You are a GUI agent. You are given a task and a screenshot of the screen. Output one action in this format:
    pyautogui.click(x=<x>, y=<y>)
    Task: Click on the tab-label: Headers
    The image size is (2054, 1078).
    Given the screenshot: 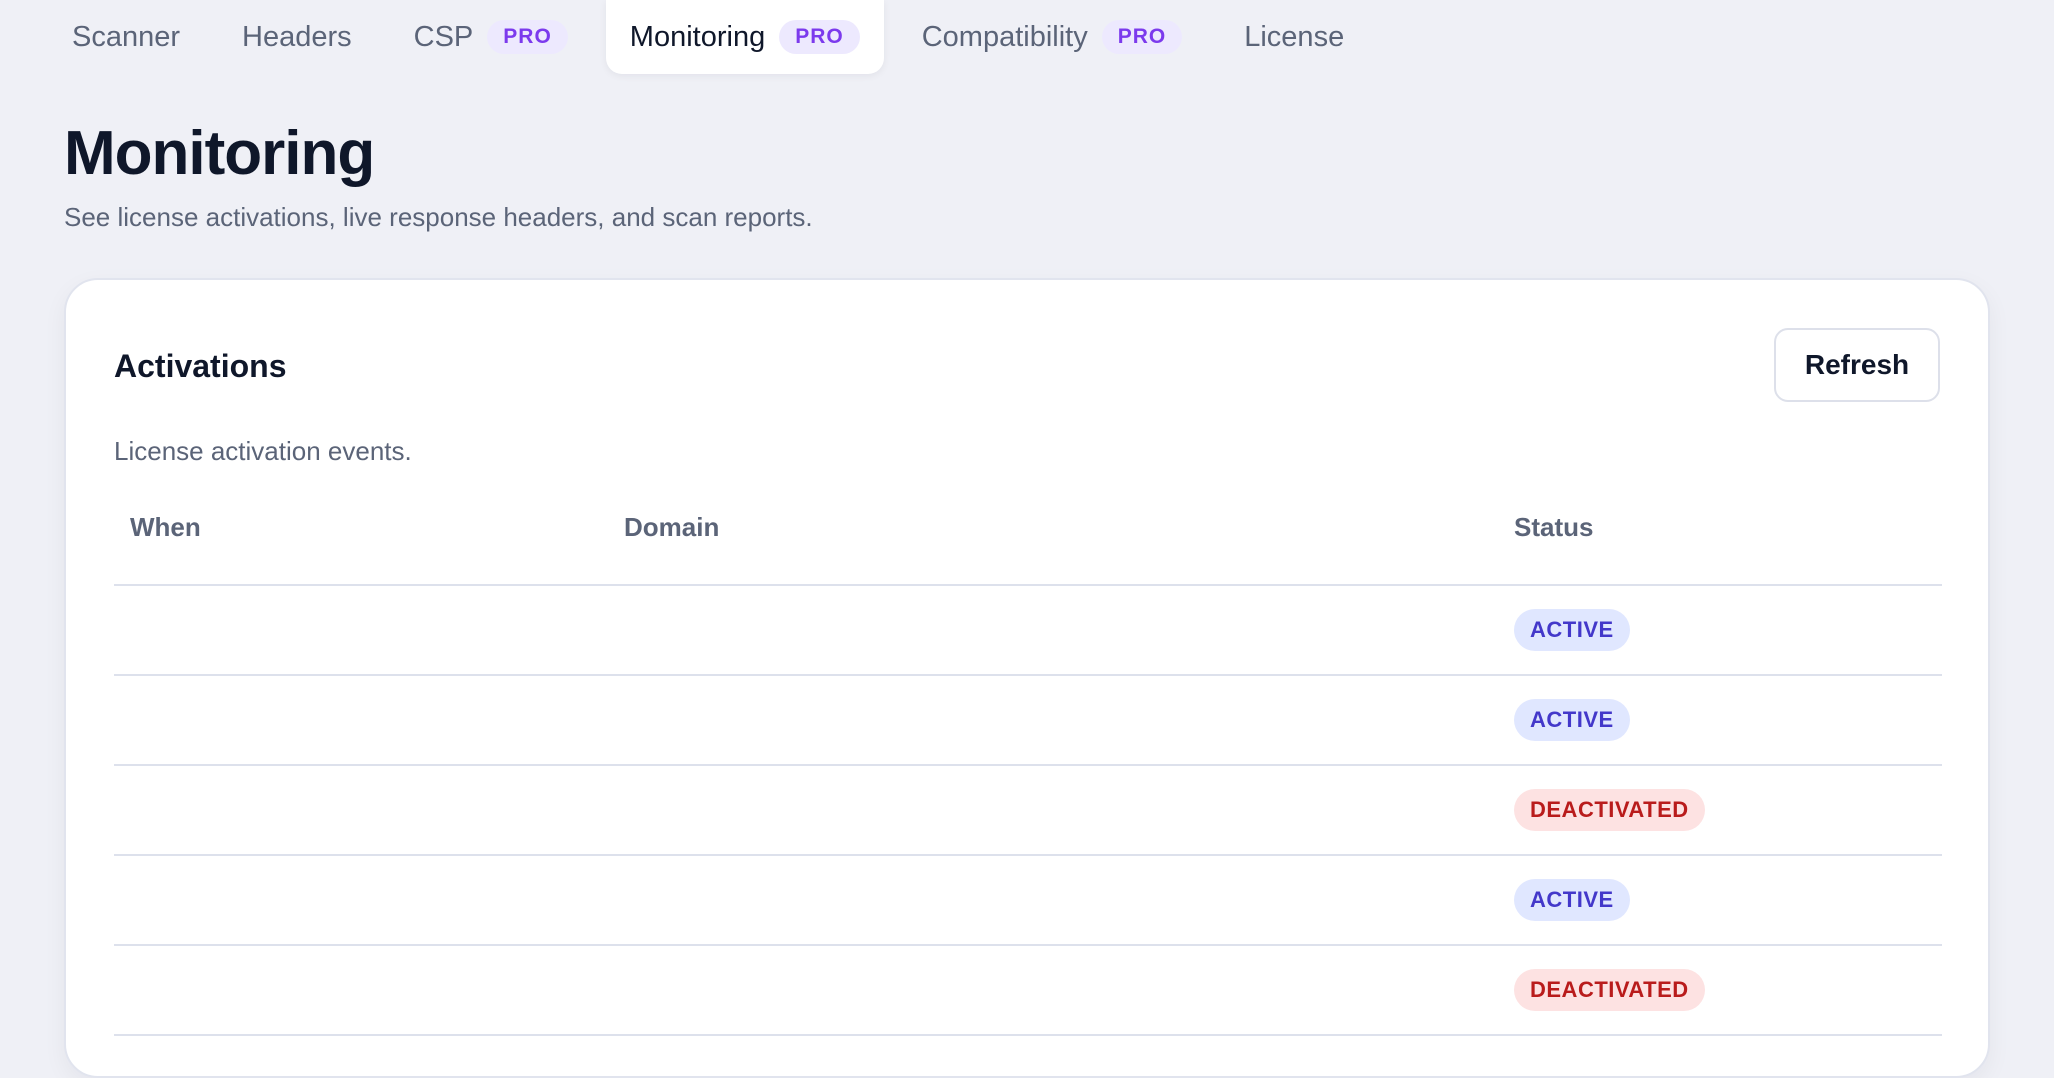 What is the action you would take?
    pyautogui.click(x=297, y=36)
    